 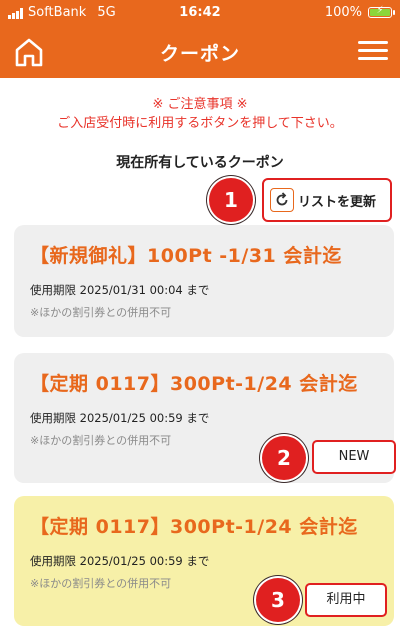 I want to click on notice-text: ※ ご注意事項 ※ ご入店受付時に利用するボタンを押して下さい。, so click(x=200, y=114).